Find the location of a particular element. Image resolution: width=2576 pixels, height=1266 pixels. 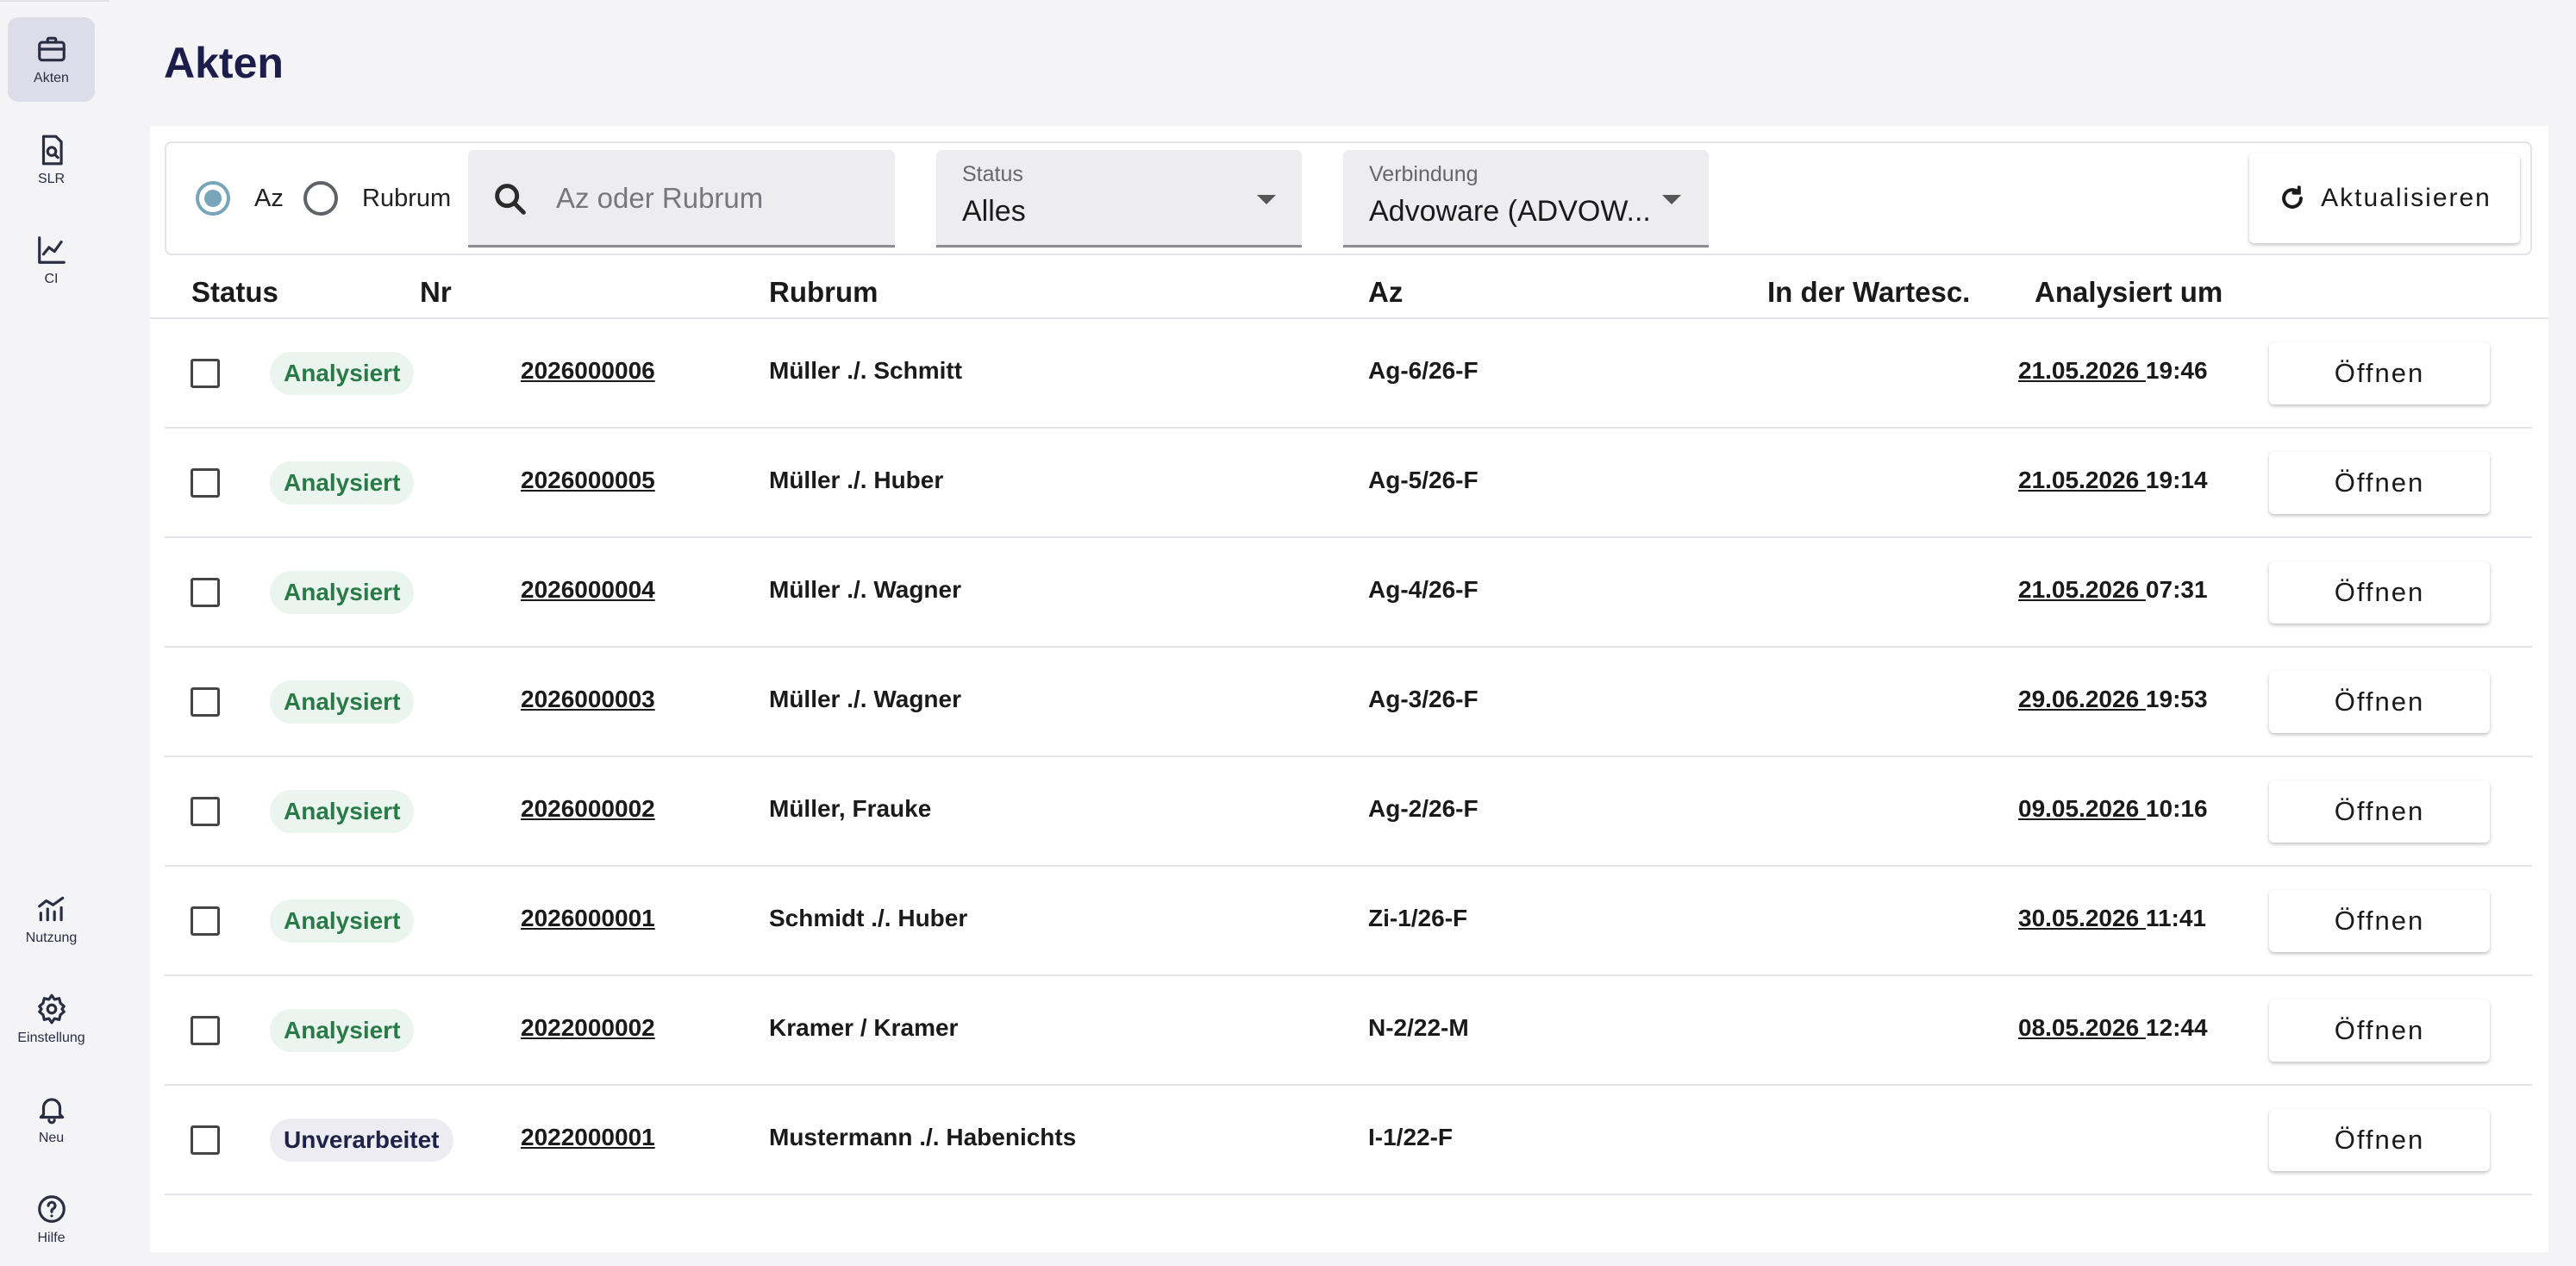

row-analyzed-date: 09.05.2026 is located at coordinates (2082, 809).